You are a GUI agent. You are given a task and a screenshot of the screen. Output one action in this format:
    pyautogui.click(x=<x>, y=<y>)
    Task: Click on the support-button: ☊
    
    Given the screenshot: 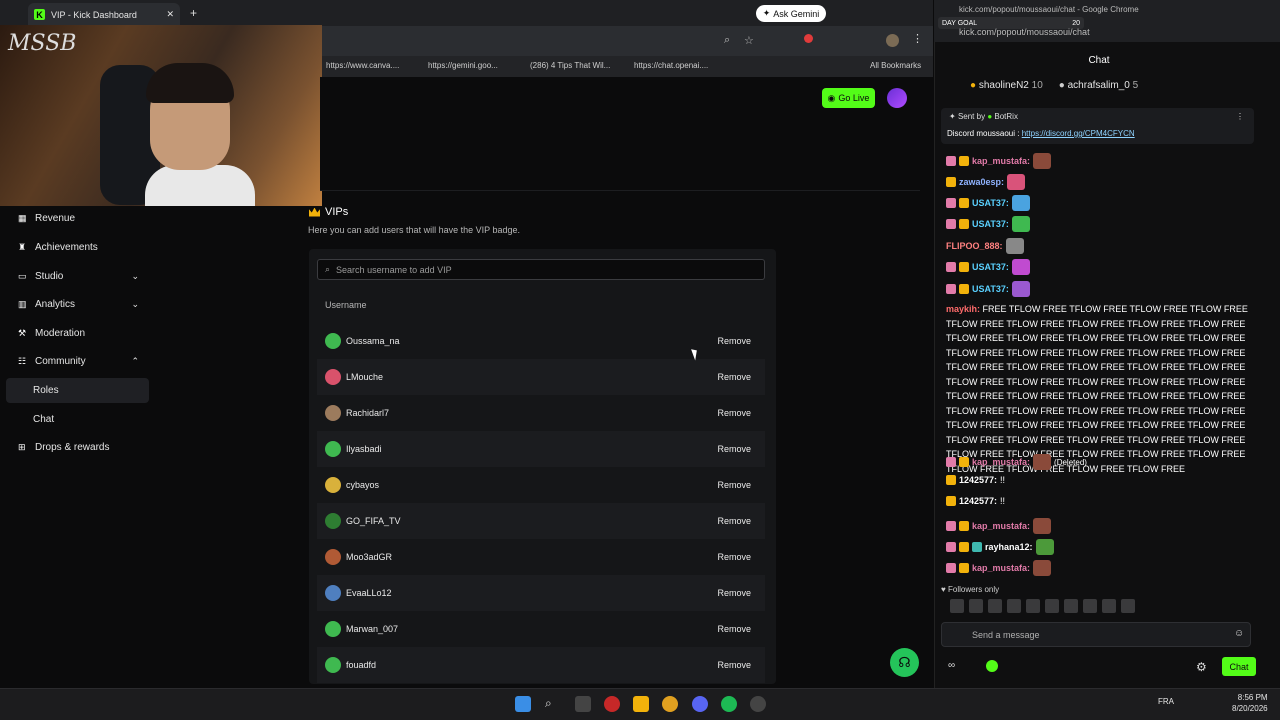 What is the action you would take?
    pyautogui.click(x=904, y=662)
    